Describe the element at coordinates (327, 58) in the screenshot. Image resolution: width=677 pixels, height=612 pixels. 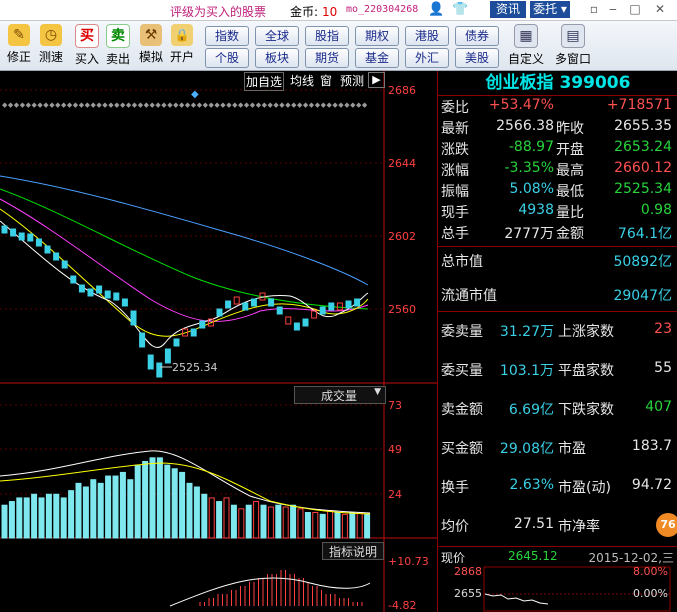
I see `market-futures: 期货` at that location.